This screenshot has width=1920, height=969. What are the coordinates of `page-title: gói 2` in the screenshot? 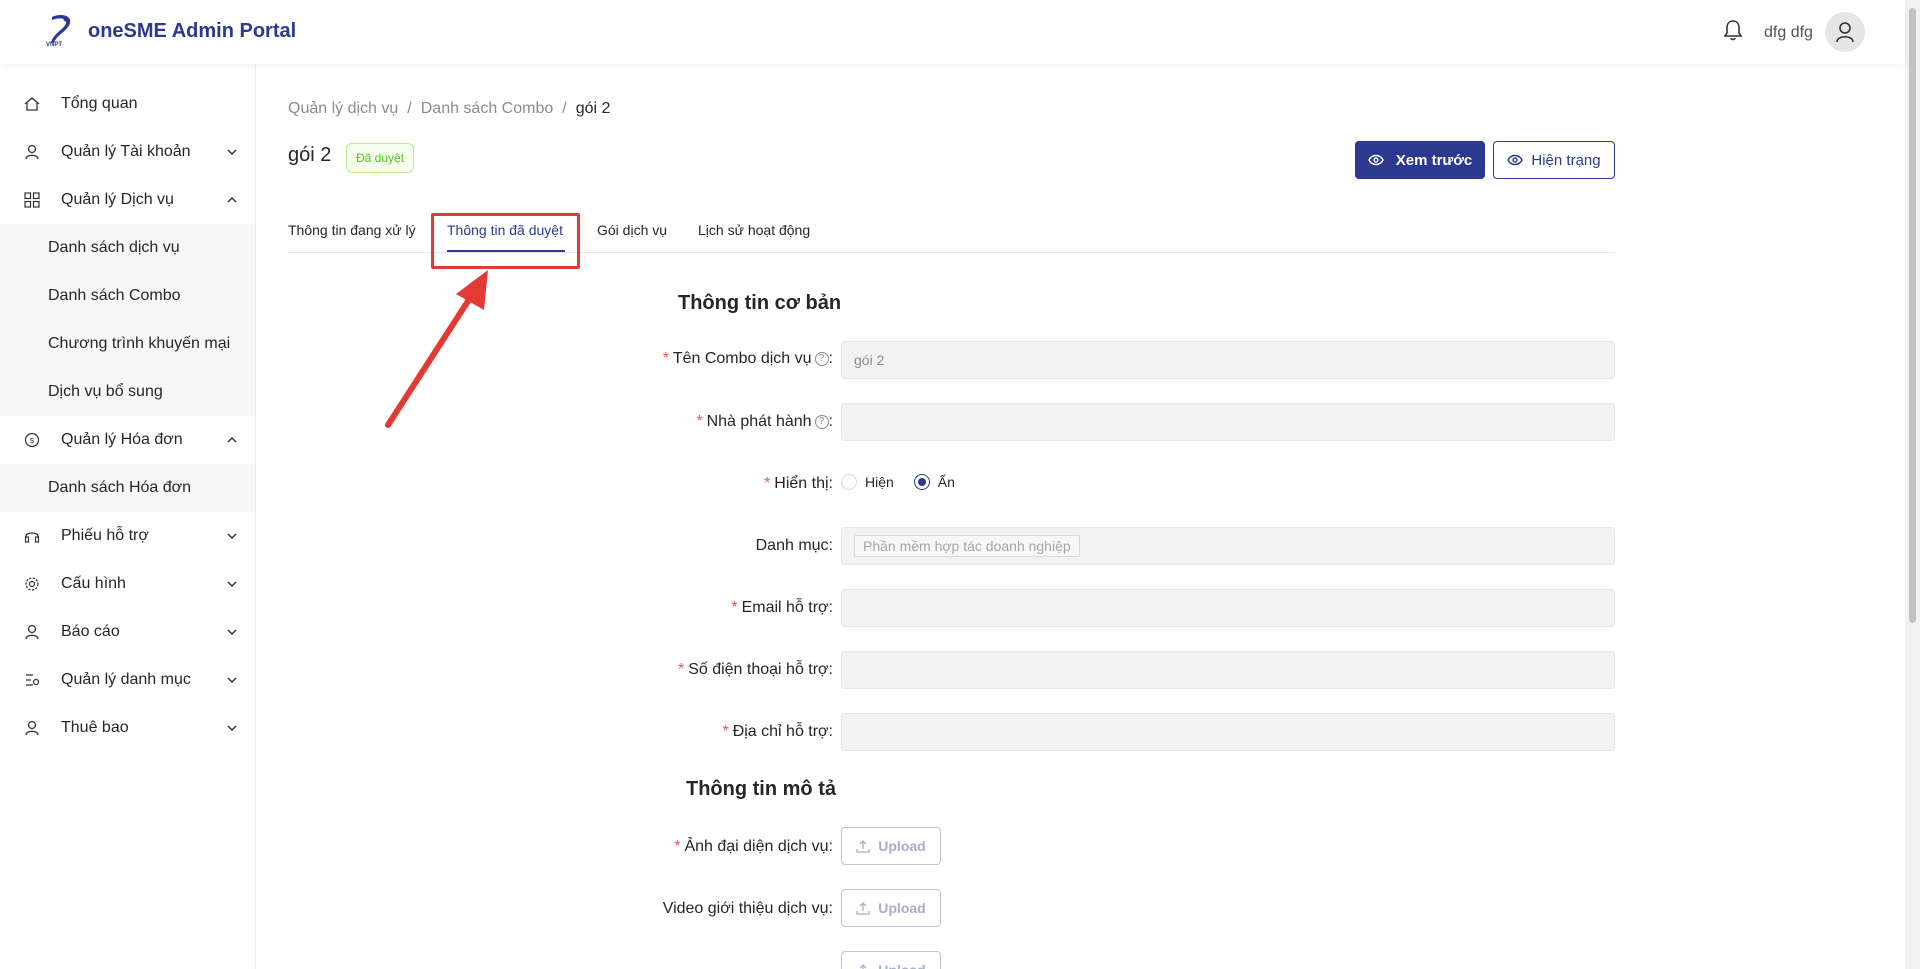 It's located at (310, 155).